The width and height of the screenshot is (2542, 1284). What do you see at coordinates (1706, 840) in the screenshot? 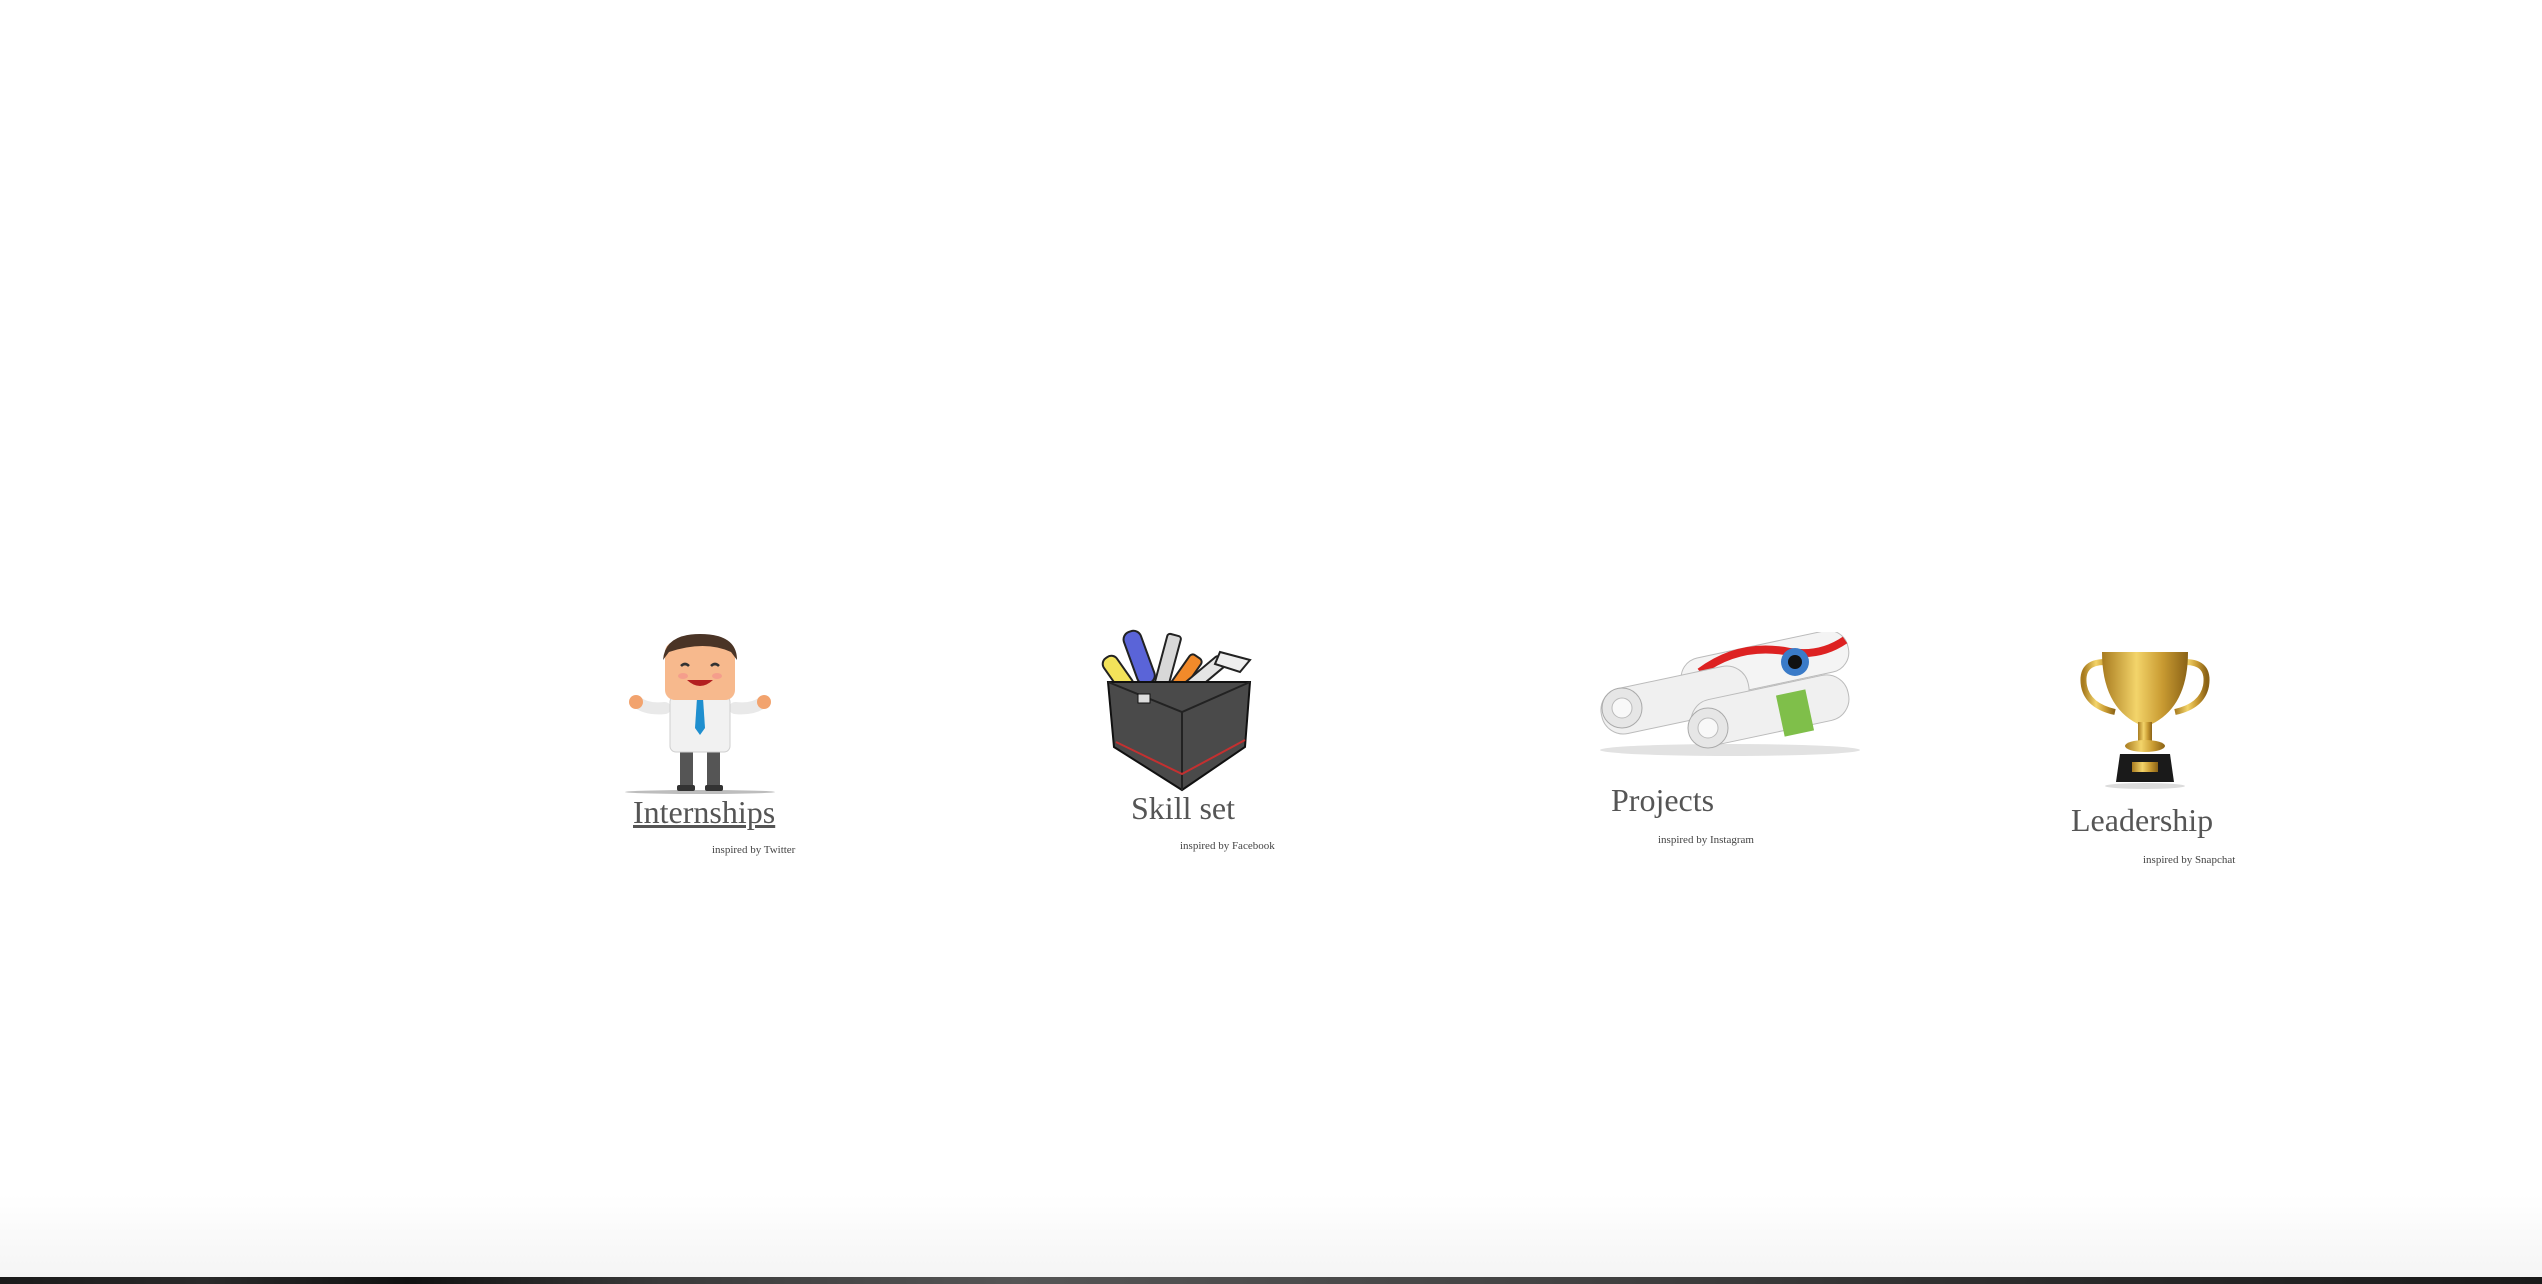
I see `projects-subtitle: inspired by Instagram` at bounding box center [1706, 840].